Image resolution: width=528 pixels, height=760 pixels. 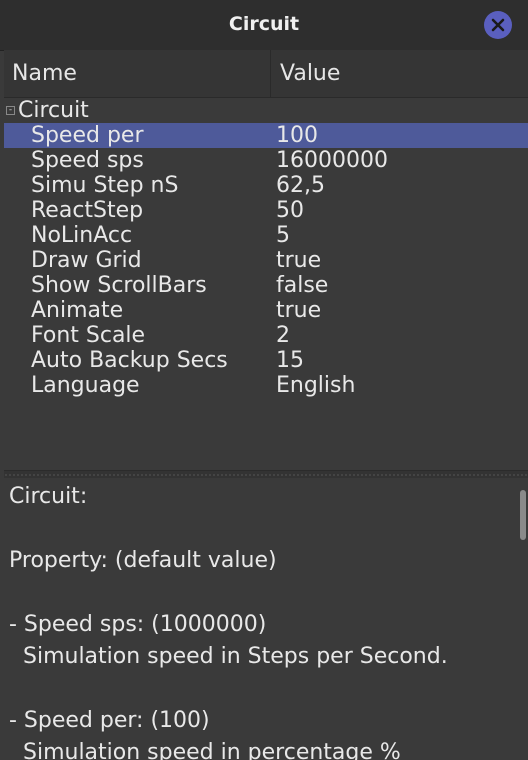 What do you see at coordinates (266, 360) in the screenshot?
I see `property-row: Auto Backup Secs 15` at bounding box center [266, 360].